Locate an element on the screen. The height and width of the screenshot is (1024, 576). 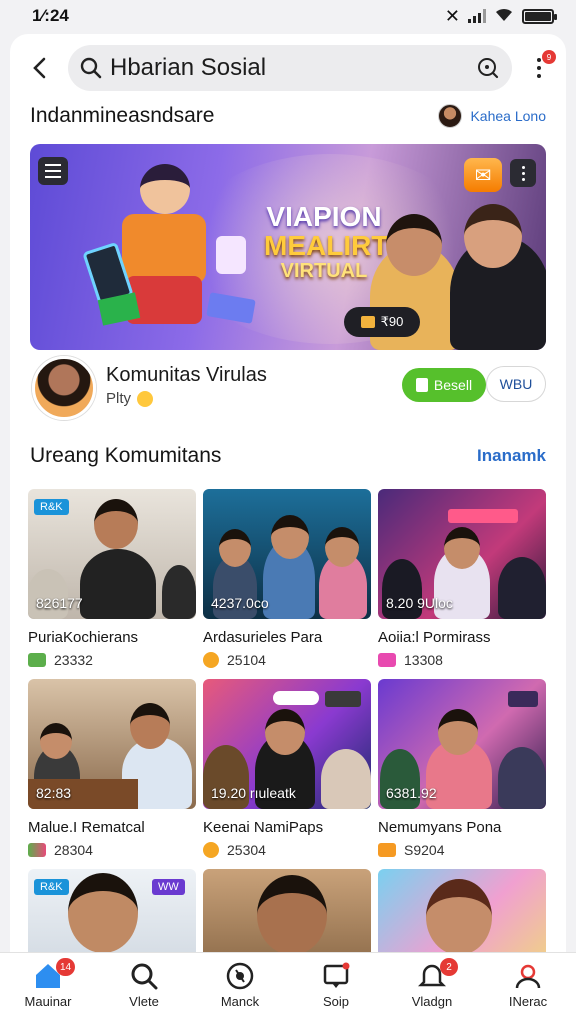
nav-item-profile: INerac is located at coordinates (528, 985).